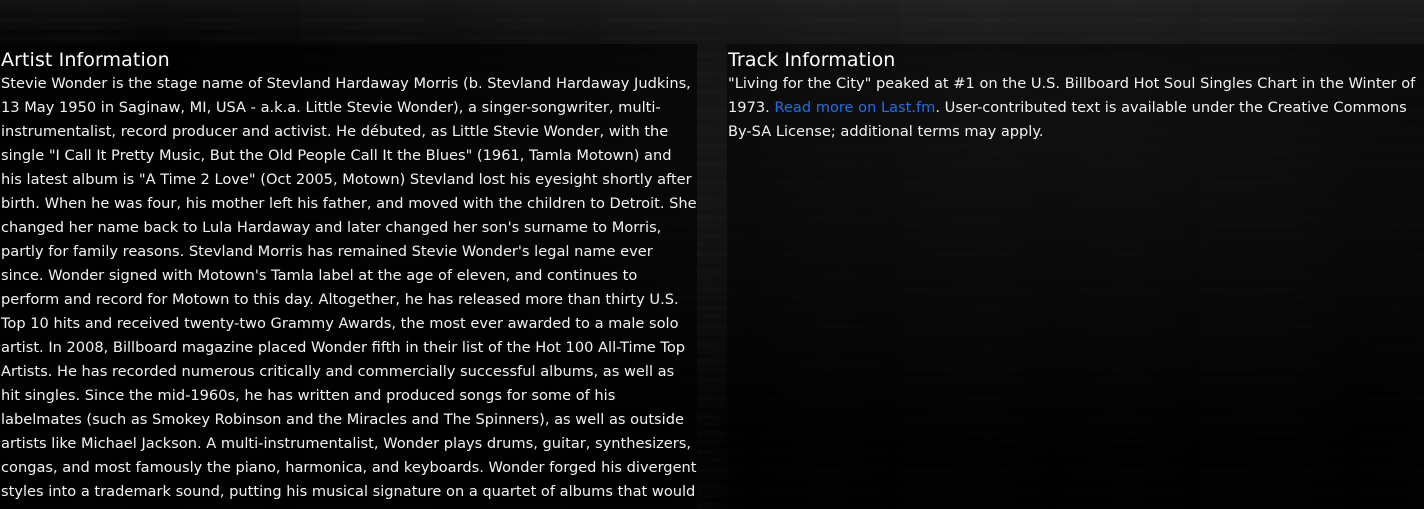  What do you see at coordinates (85, 60) in the screenshot?
I see `artist-information-heading: Artist Information` at bounding box center [85, 60].